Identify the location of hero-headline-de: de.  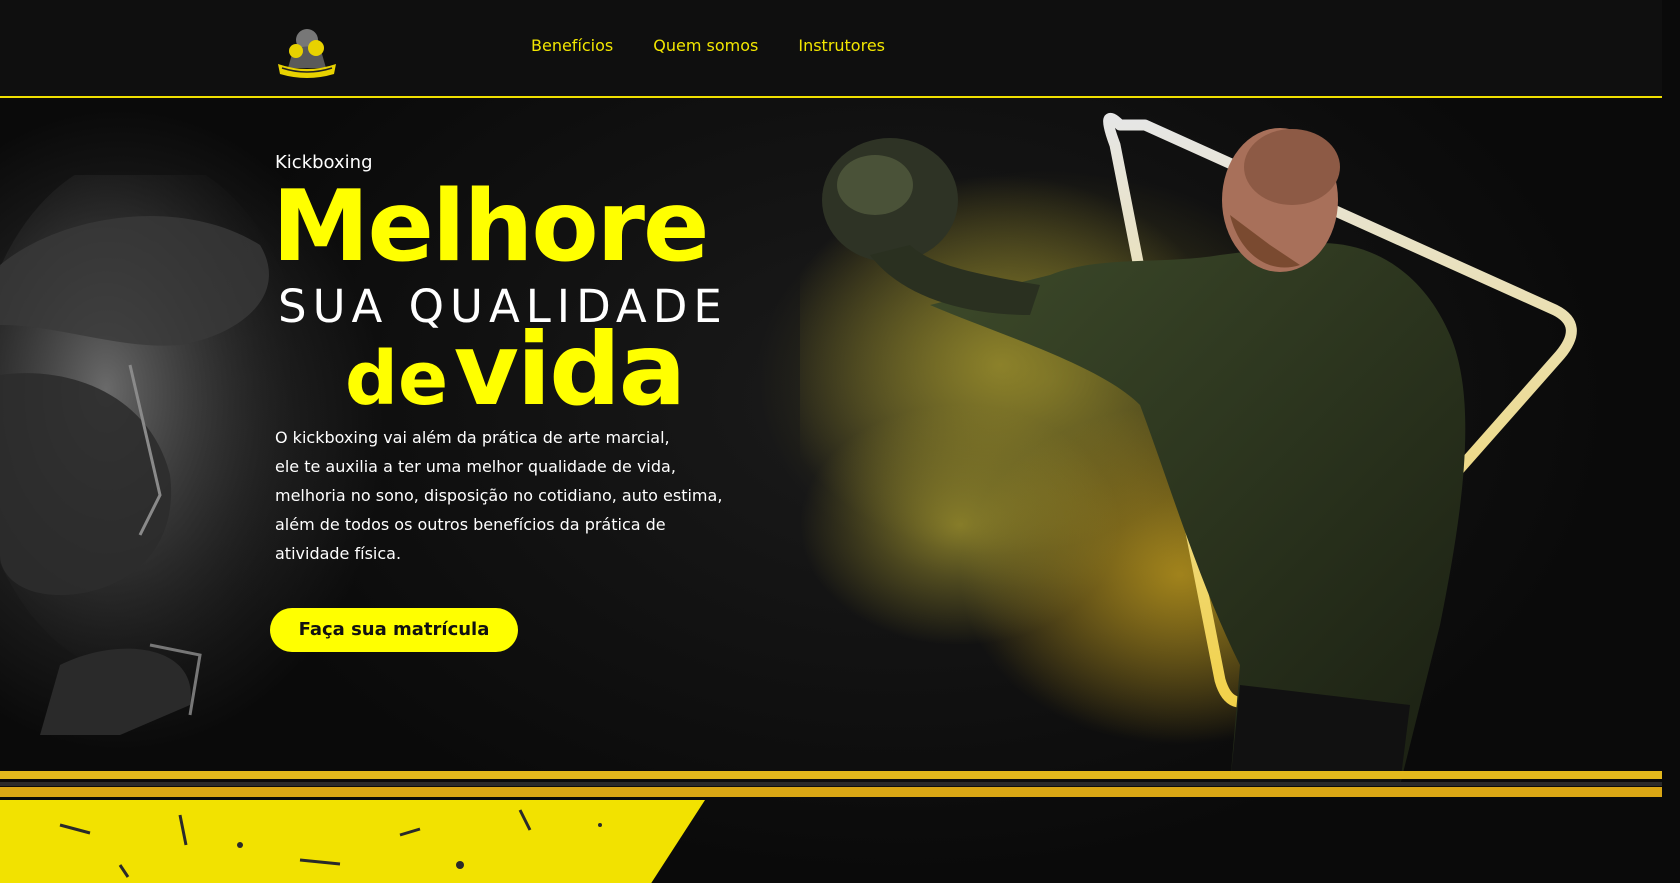
(397, 379).